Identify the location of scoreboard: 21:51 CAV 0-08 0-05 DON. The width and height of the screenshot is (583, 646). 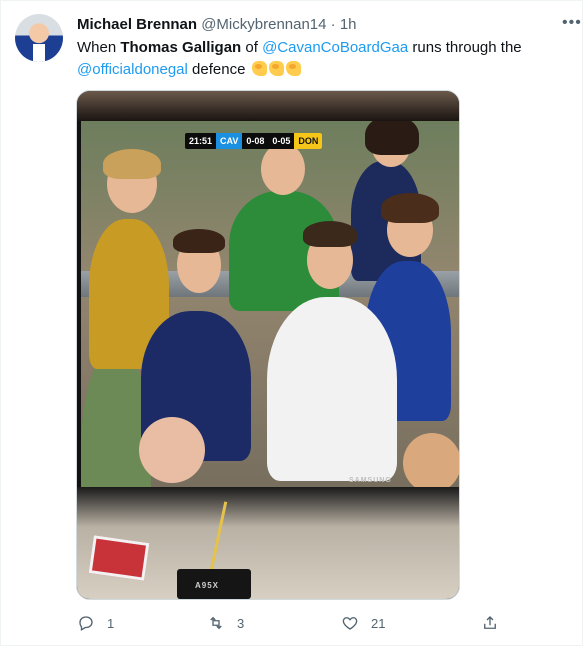
(254, 141).